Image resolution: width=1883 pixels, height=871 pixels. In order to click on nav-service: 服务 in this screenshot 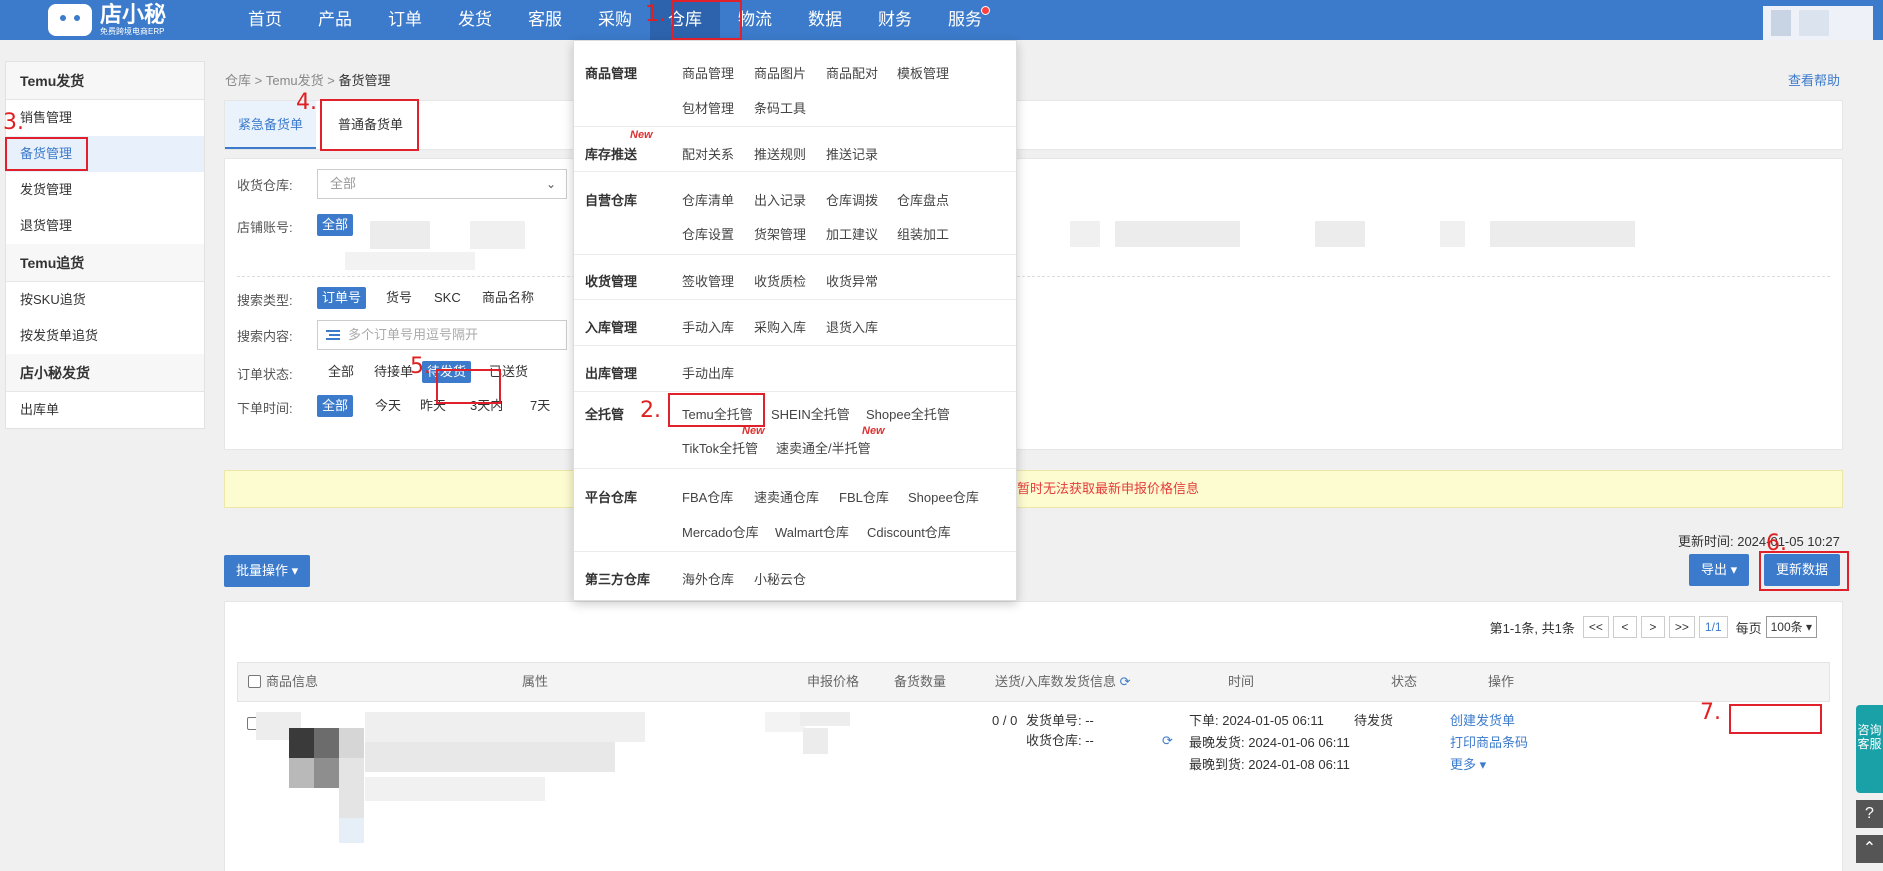, I will do `click(965, 20)`.